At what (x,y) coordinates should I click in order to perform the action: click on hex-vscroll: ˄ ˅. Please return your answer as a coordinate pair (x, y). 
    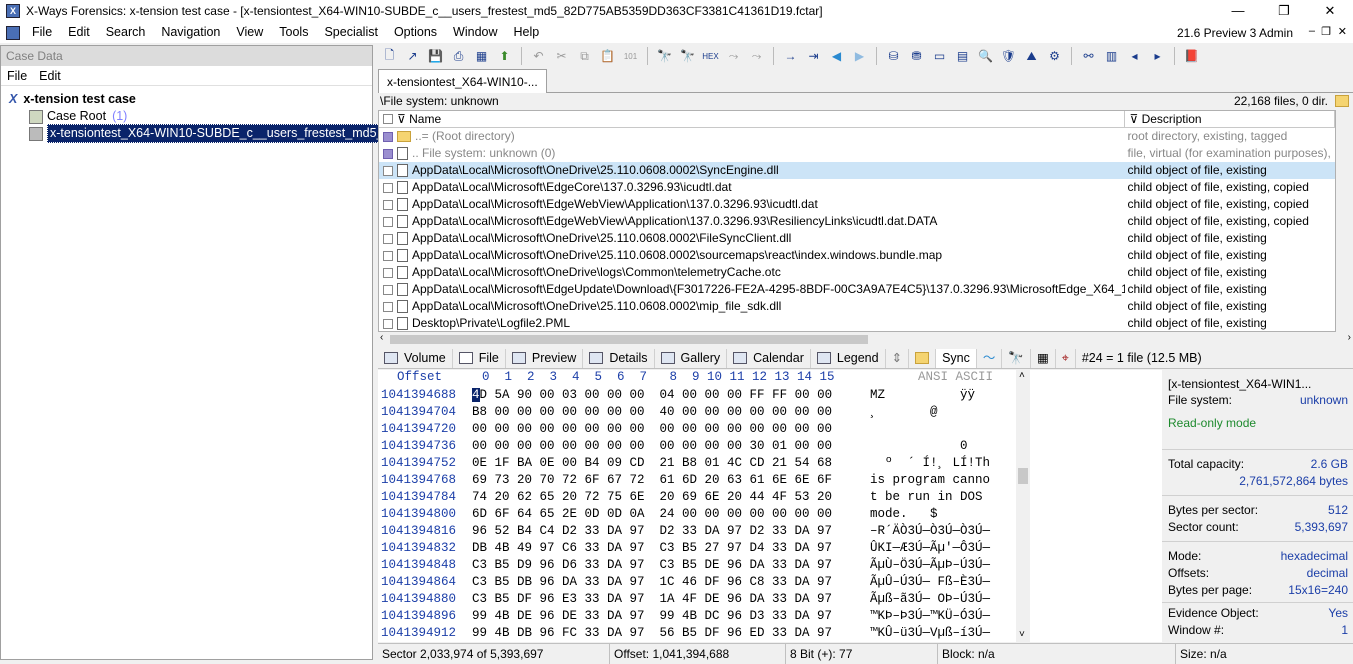
    Looking at the image, I should click on (1023, 506).